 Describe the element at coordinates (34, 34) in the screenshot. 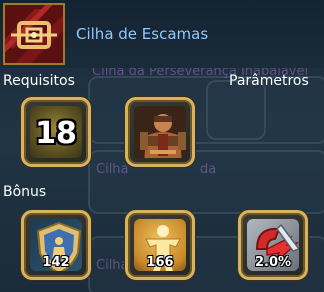

I see `saddle-girth-icon` at that location.